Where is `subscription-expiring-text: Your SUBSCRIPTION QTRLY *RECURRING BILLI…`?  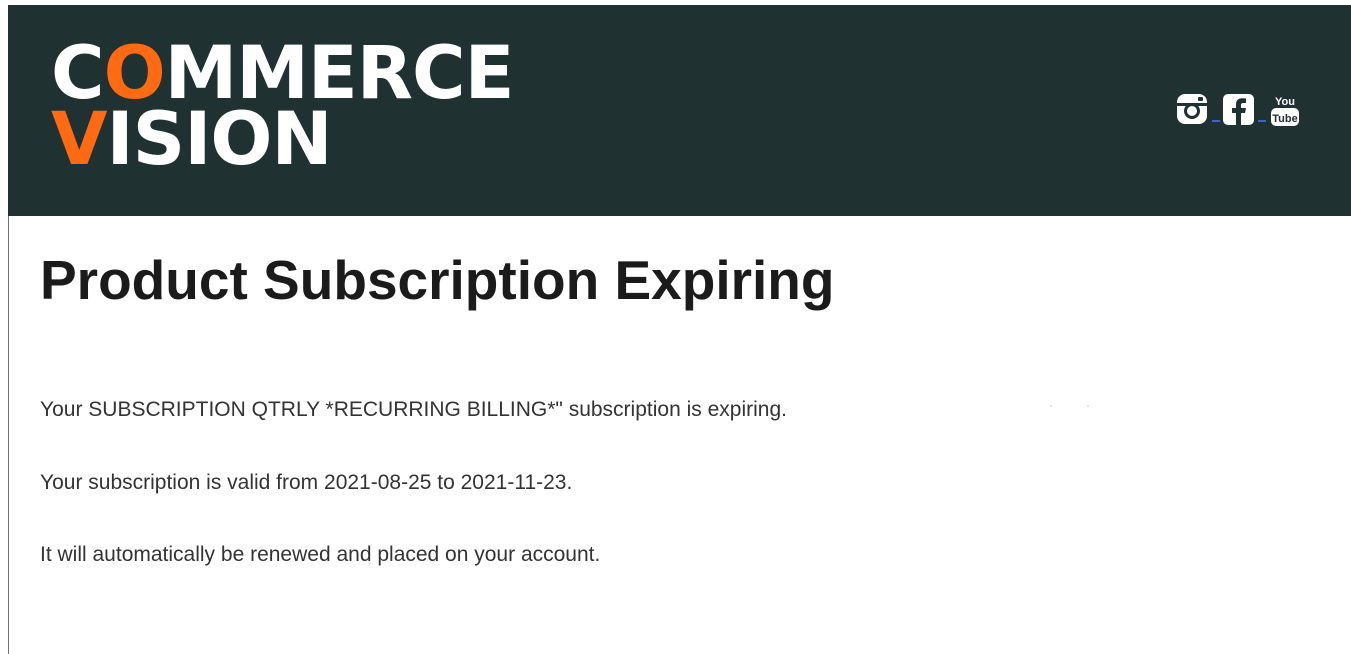
subscription-expiring-text: Your SUBSCRIPTION QTRLY *RECURRING BILLI… is located at coordinates (413, 409).